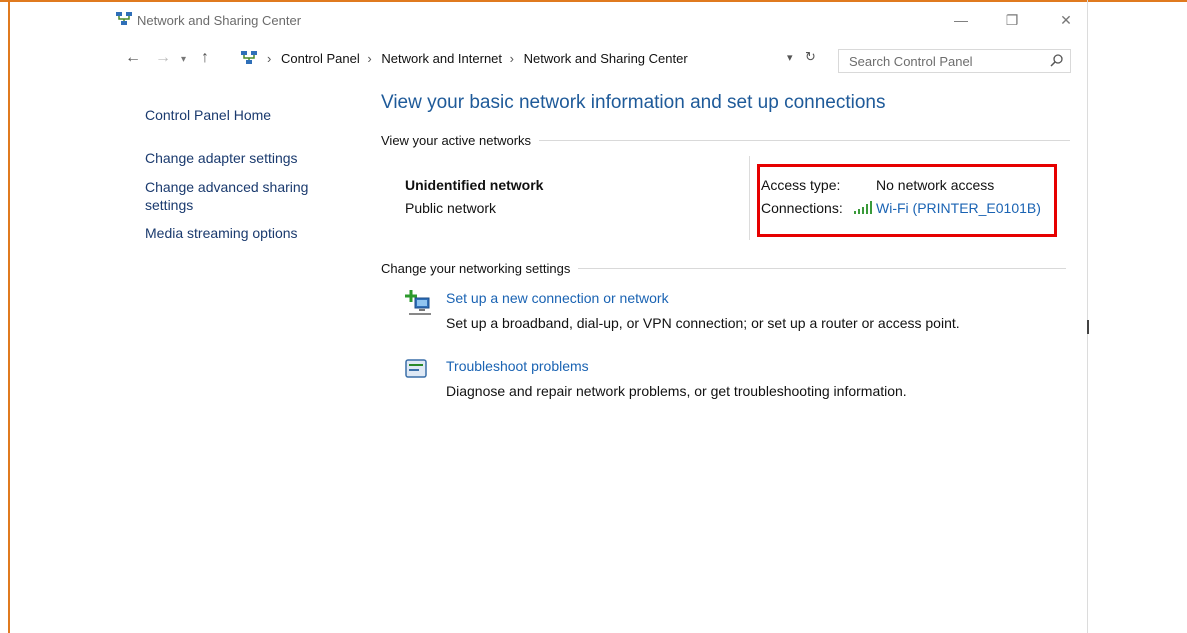 The width and height of the screenshot is (1187, 633). I want to click on access-type-value: No network access, so click(935, 185).